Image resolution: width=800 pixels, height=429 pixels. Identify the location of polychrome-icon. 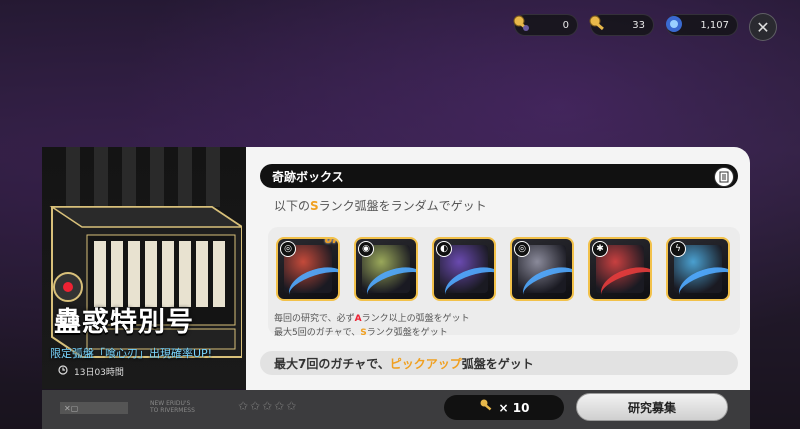
(674, 24).